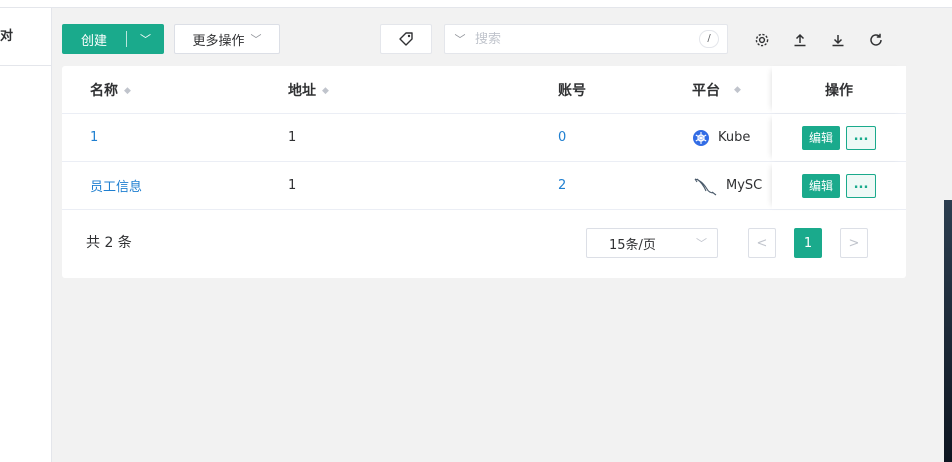 The height and width of the screenshot is (462, 952). I want to click on search-shortcut-hint: /, so click(709, 39).